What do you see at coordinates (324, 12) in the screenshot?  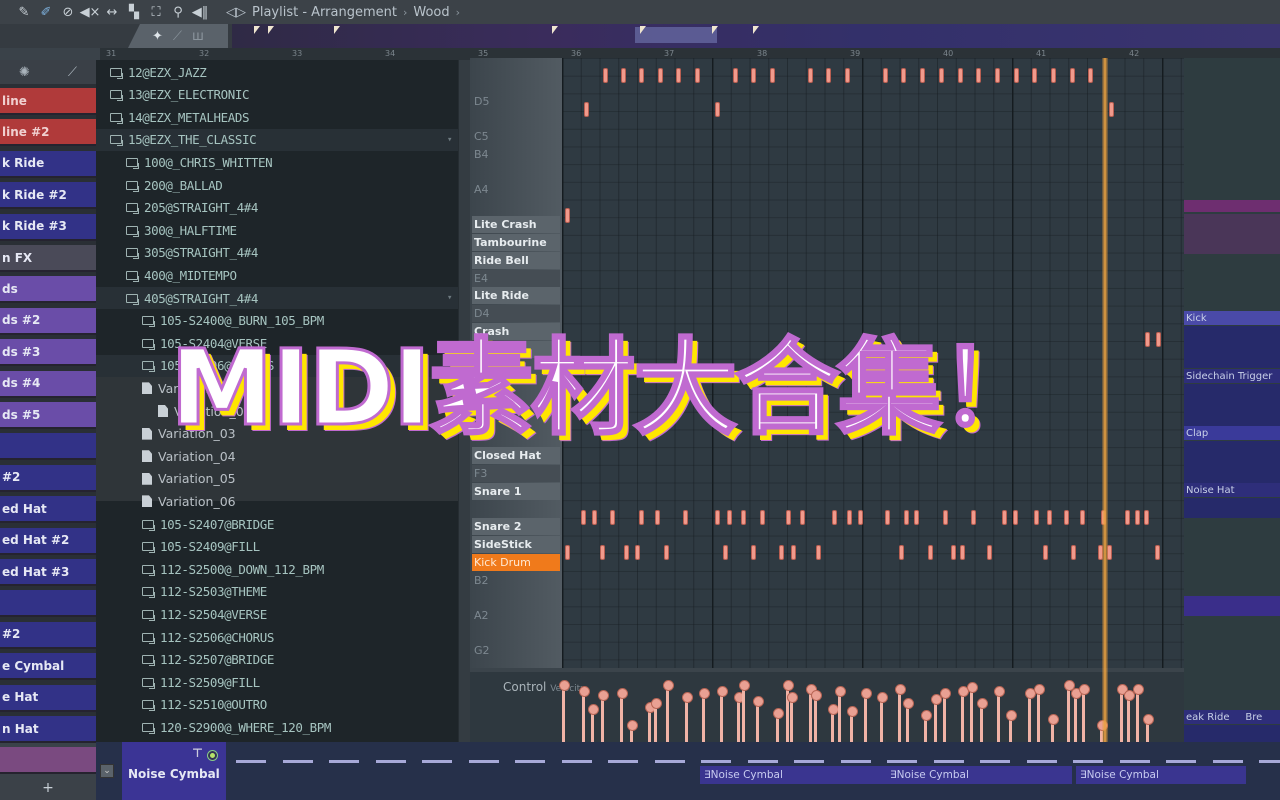 I see `breadcrumb-playlist: Playlist - Arrangement` at bounding box center [324, 12].